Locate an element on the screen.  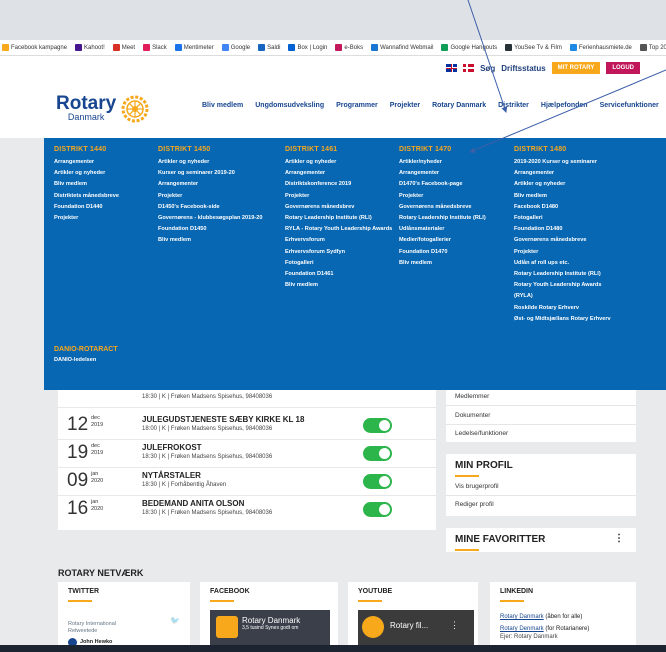
annotation-arrows is located at coordinates (566, 76).